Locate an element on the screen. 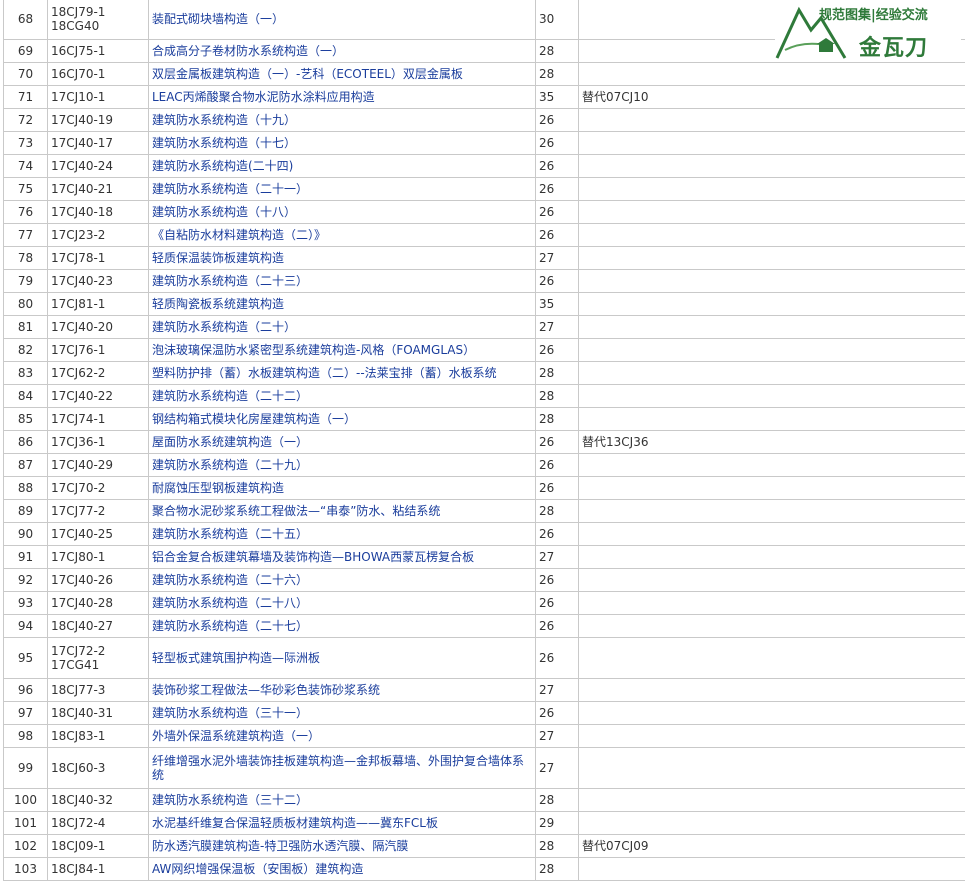 The width and height of the screenshot is (965, 887). atlas-name-link: 耐腐蚀压型钢板建筑构造 is located at coordinates (218, 488).